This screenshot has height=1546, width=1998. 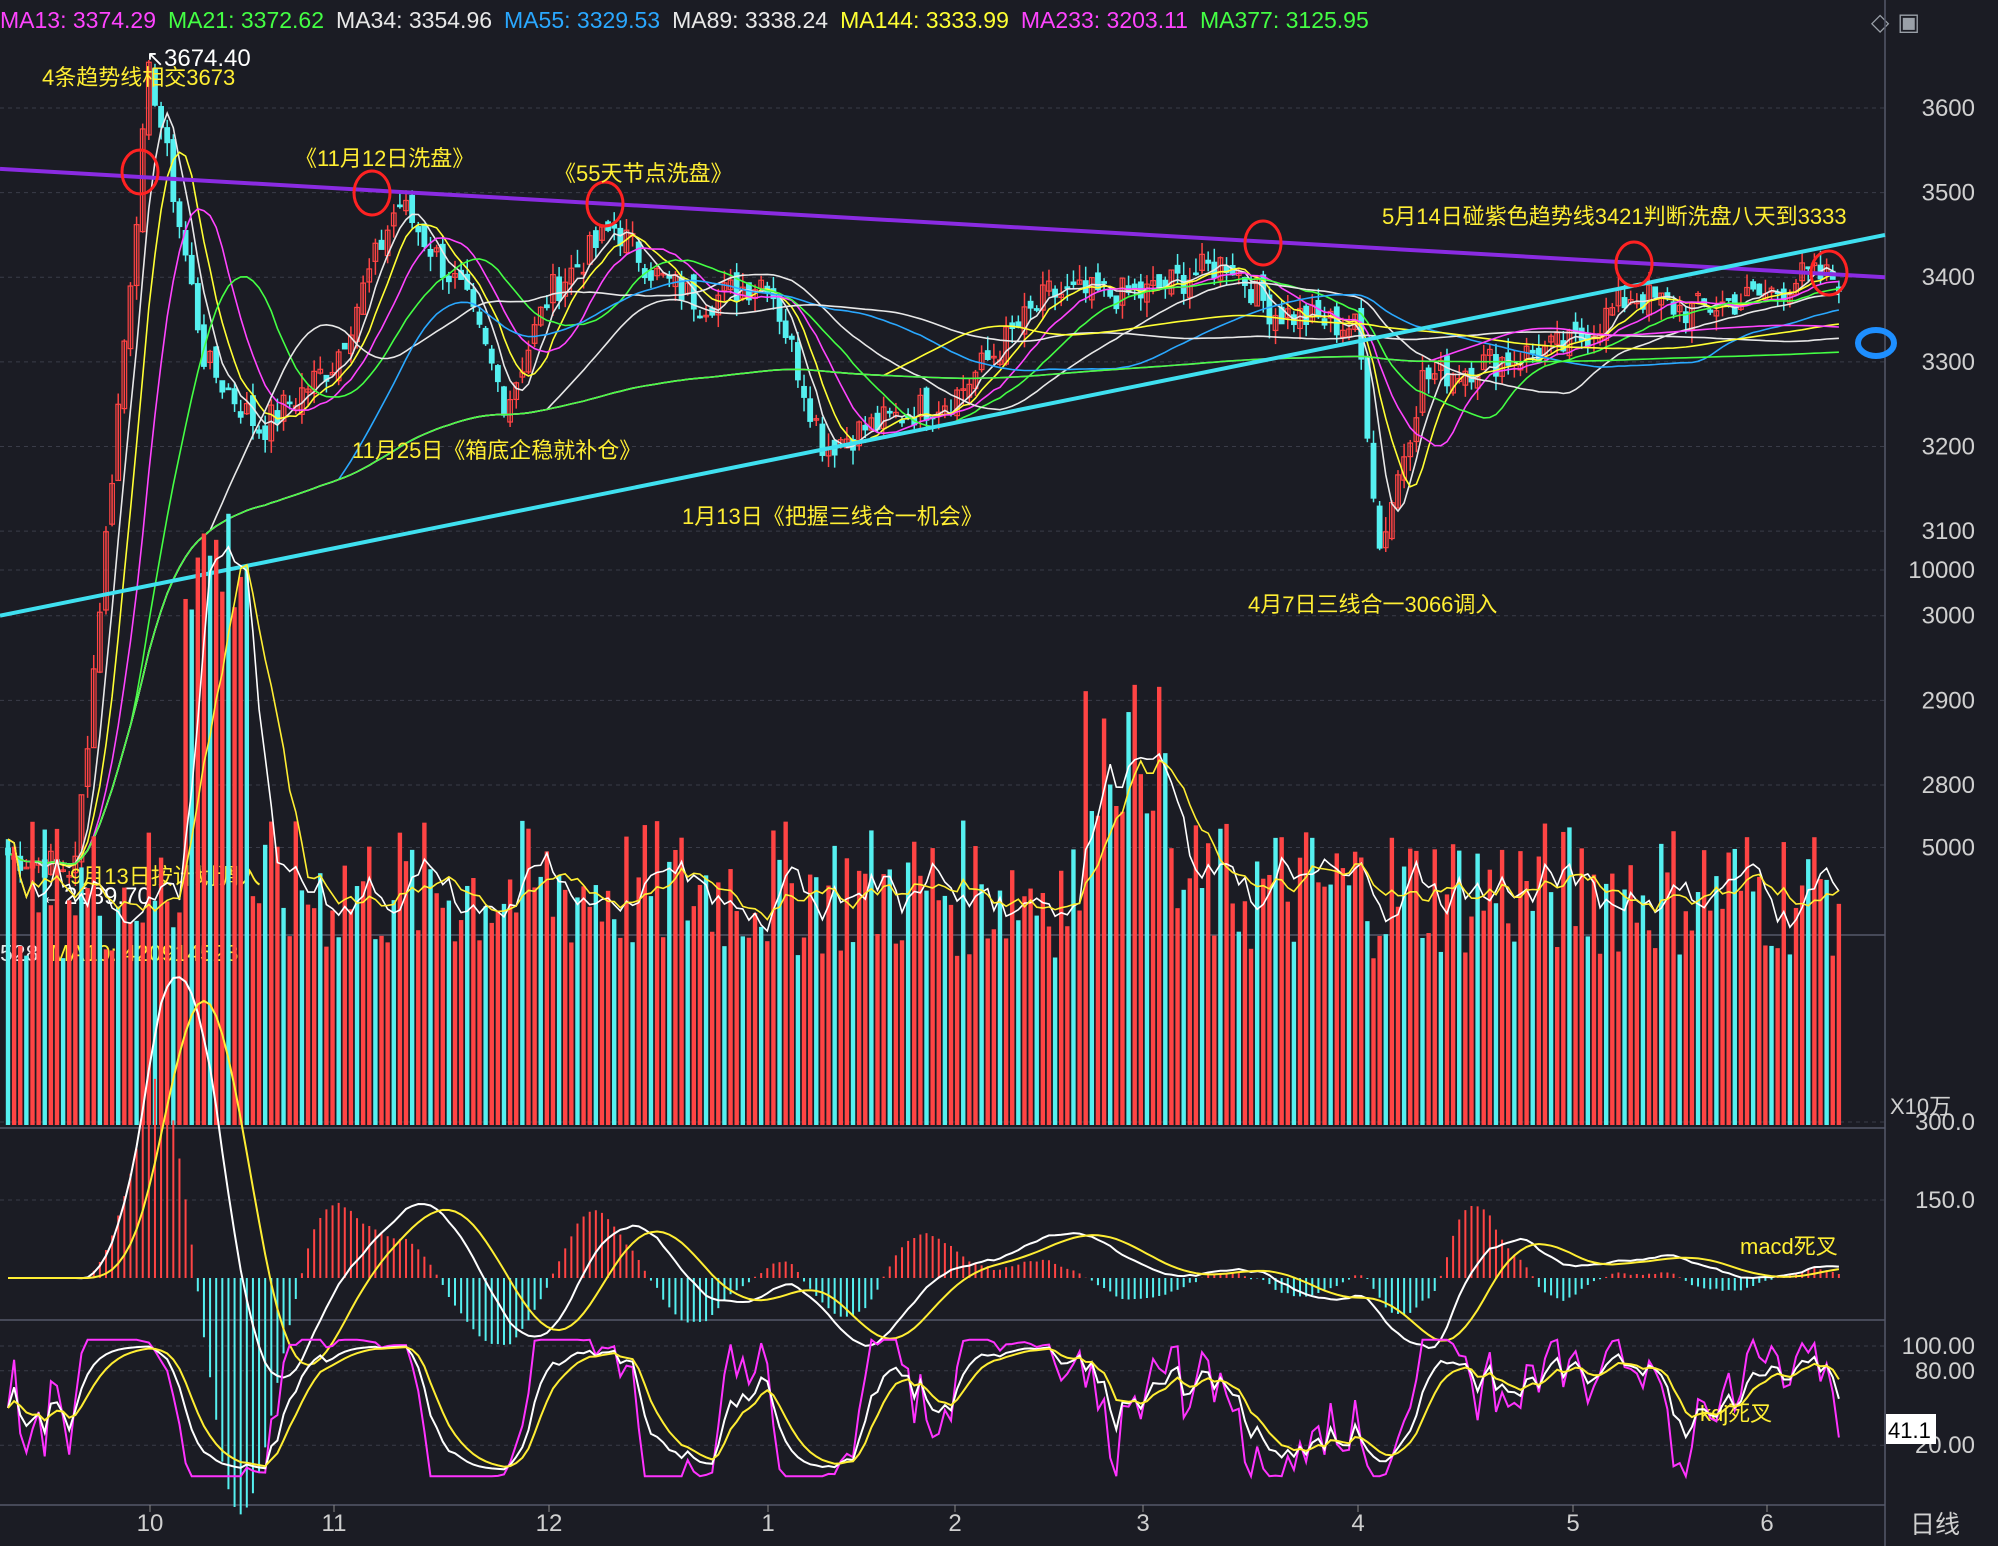 What do you see at coordinates (1948, 362) in the screenshot?
I see `price-tick-label: 3300` at bounding box center [1948, 362].